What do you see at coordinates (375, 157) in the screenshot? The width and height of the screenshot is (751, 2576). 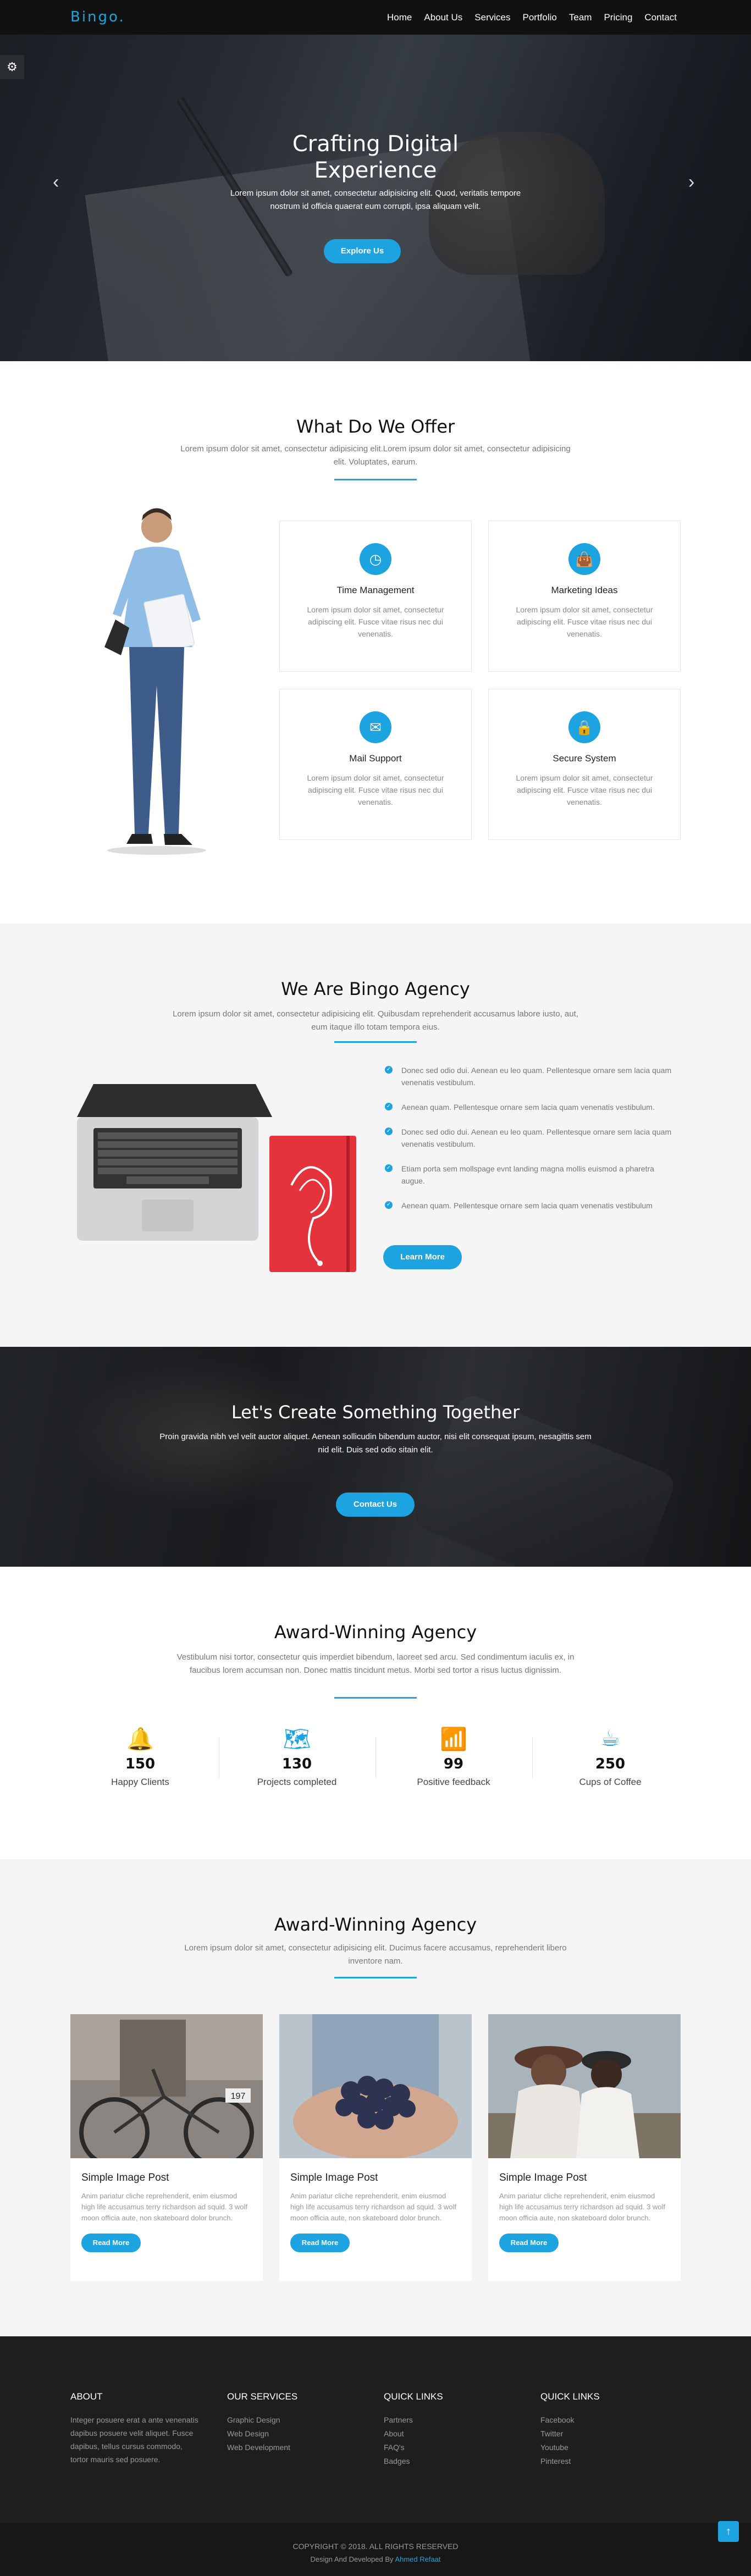 I see `hero-title: Crafting Digital Experience` at bounding box center [375, 157].